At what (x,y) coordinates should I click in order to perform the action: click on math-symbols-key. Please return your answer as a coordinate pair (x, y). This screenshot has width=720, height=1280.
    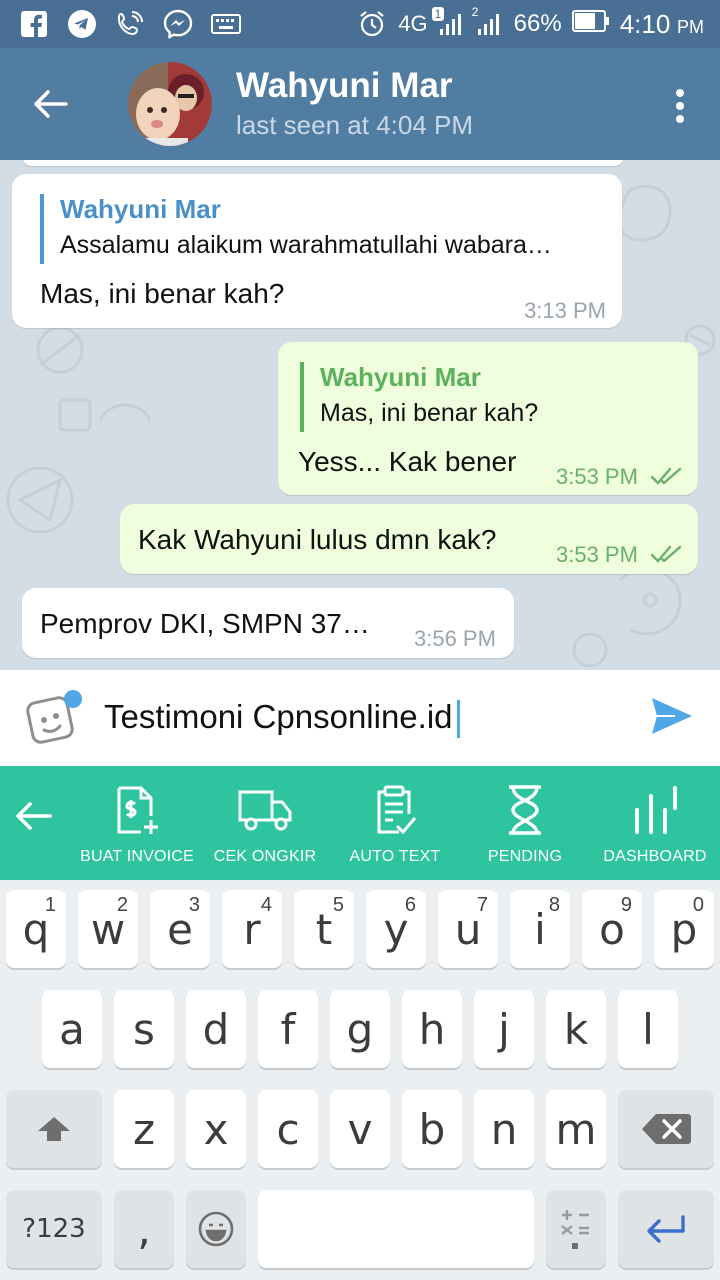
    Looking at the image, I should click on (576, 1229).